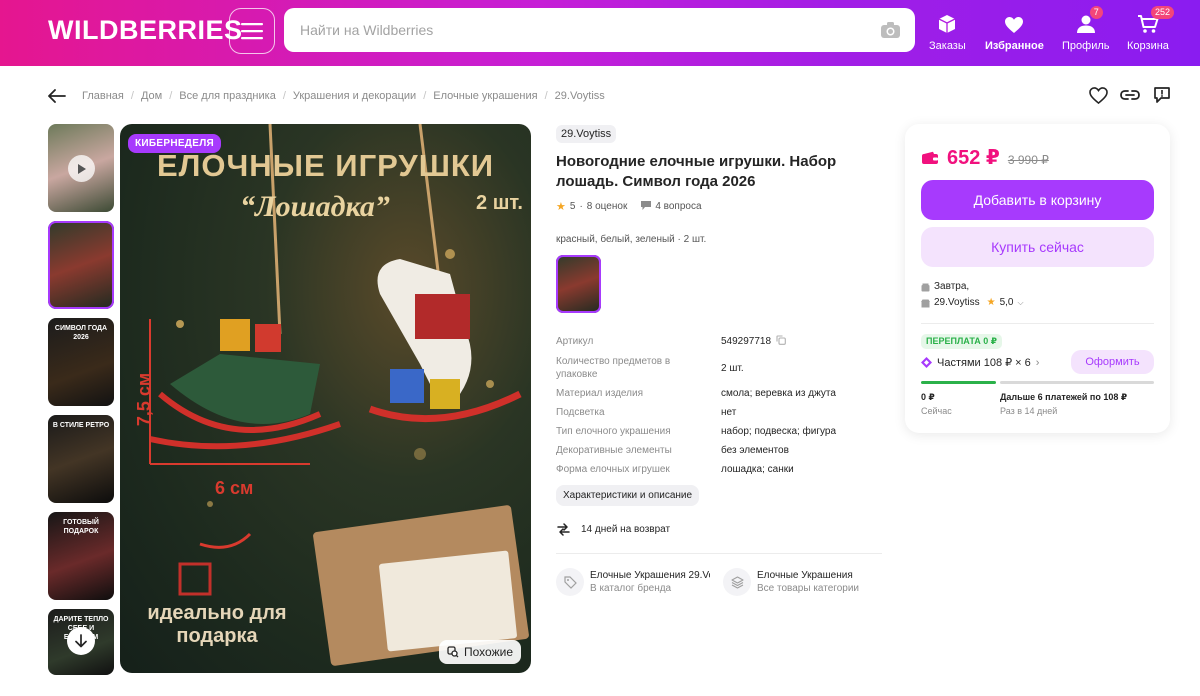  I want to click on tag-icon, so click(570, 582).